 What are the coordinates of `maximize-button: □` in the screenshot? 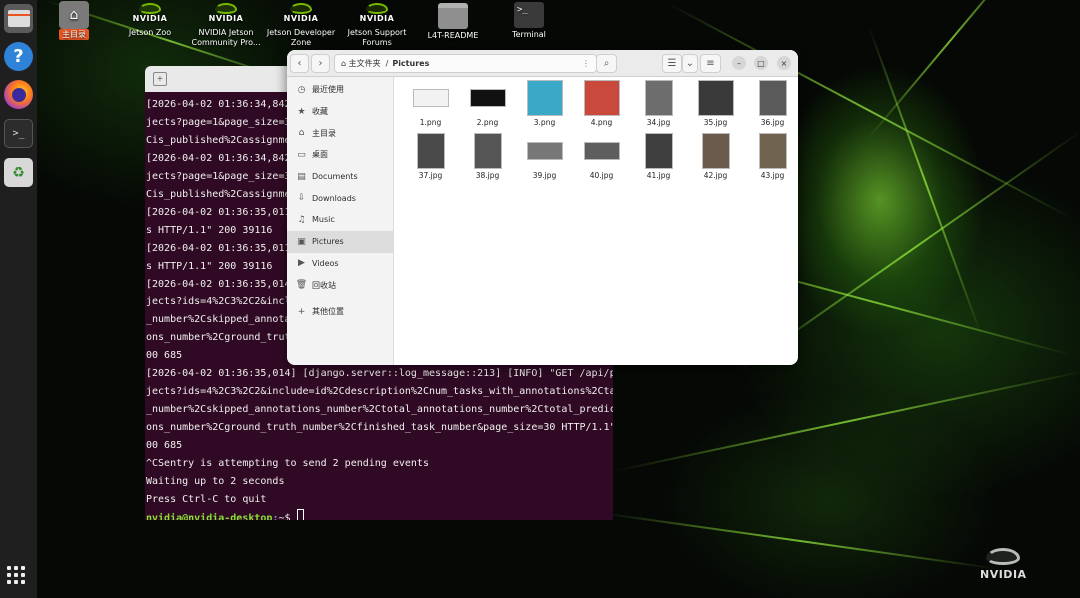 It's located at (761, 63).